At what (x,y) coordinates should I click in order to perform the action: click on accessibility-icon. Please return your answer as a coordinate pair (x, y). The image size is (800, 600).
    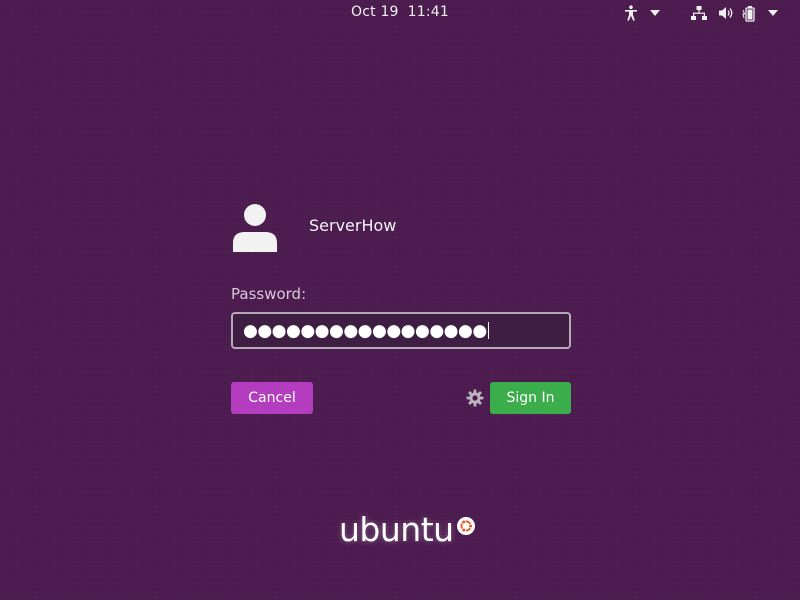
    Looking at the image, I should click on (631, 13).